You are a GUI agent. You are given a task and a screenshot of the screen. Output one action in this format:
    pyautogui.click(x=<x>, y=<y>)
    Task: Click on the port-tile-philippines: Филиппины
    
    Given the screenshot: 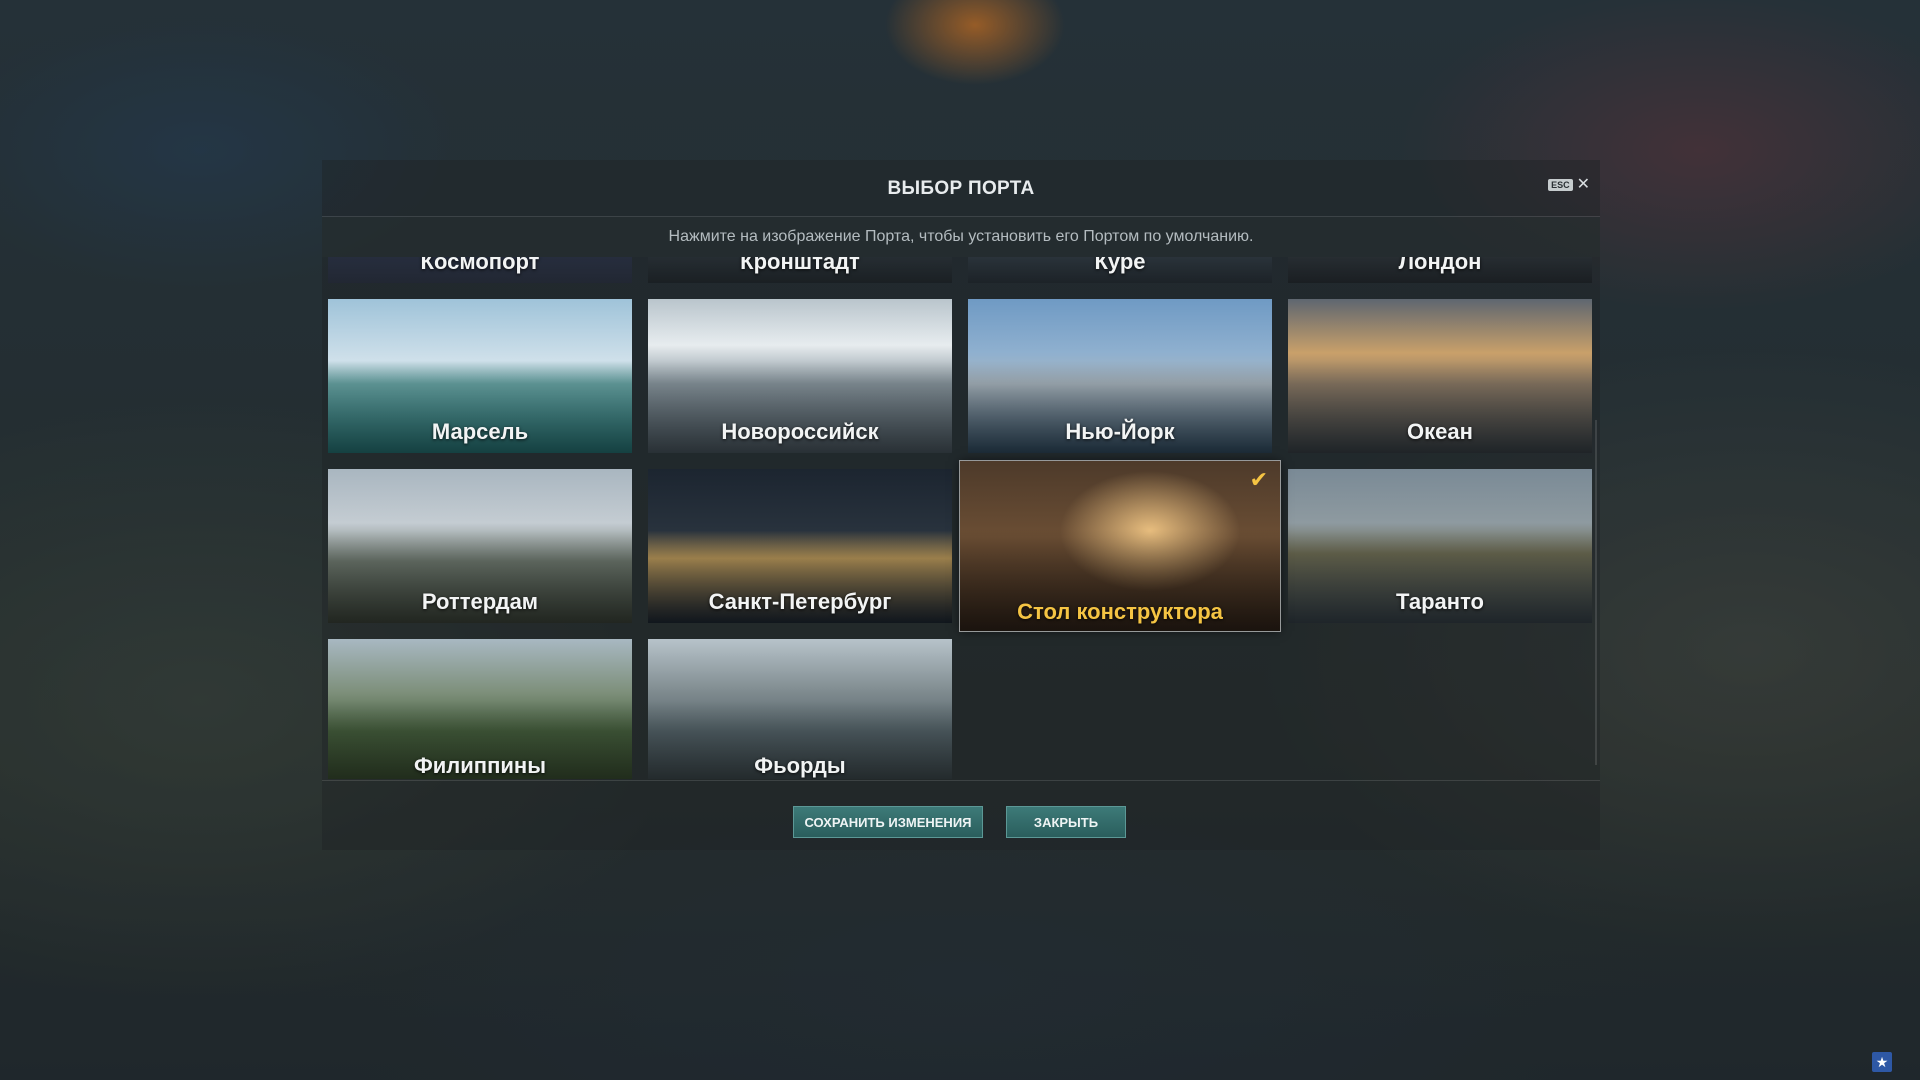 What is the action you would take?
    pyautogui.click(x=480, y=709)
    